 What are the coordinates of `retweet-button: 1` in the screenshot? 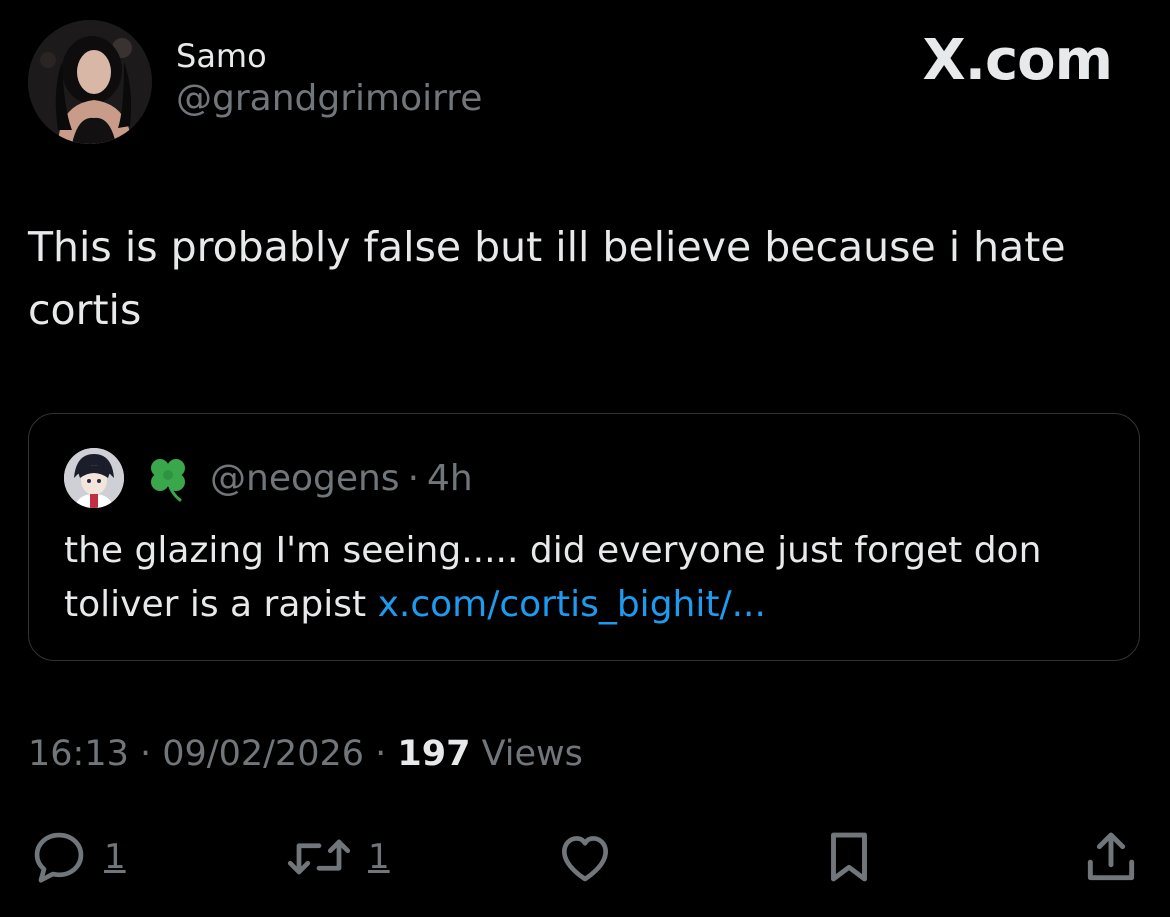 It's located at (337, 857).